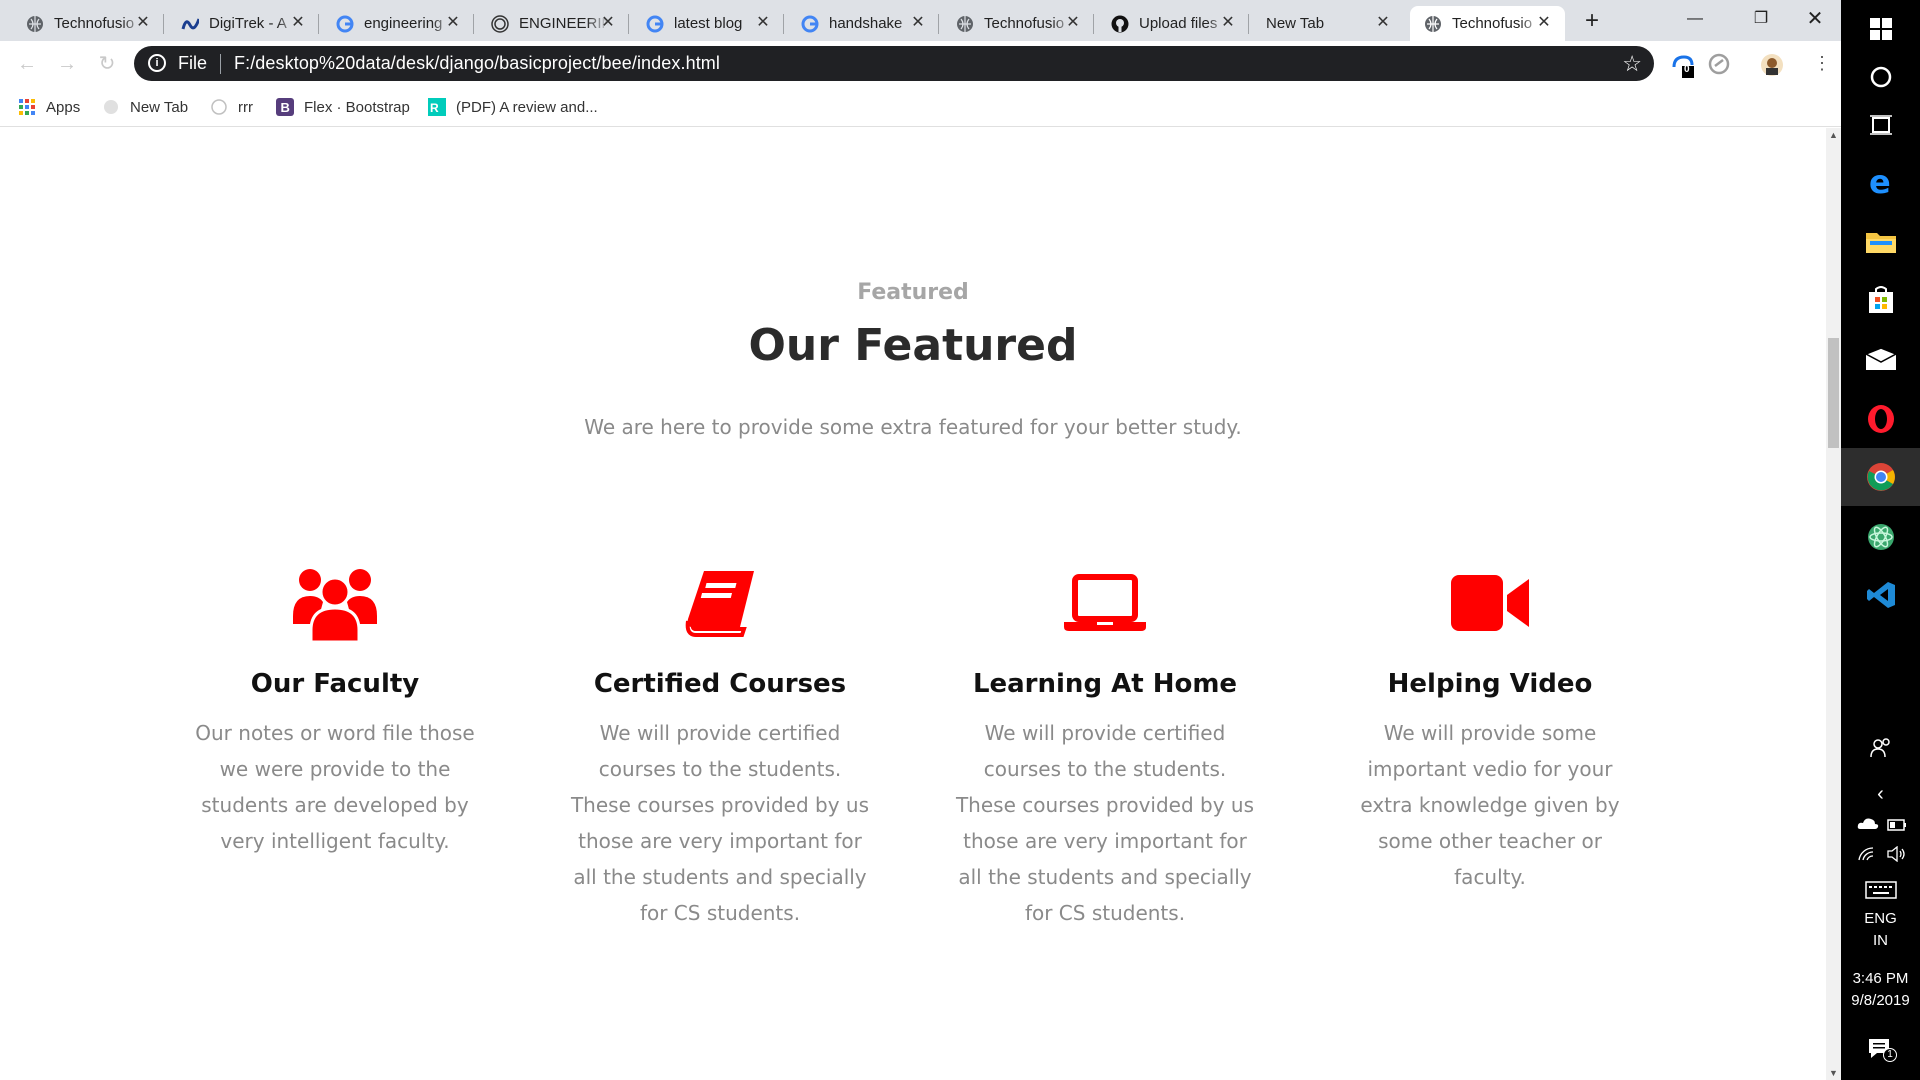 The image size is (1920, 1080). I want to click on digitrek-icon, so click(190, 24).